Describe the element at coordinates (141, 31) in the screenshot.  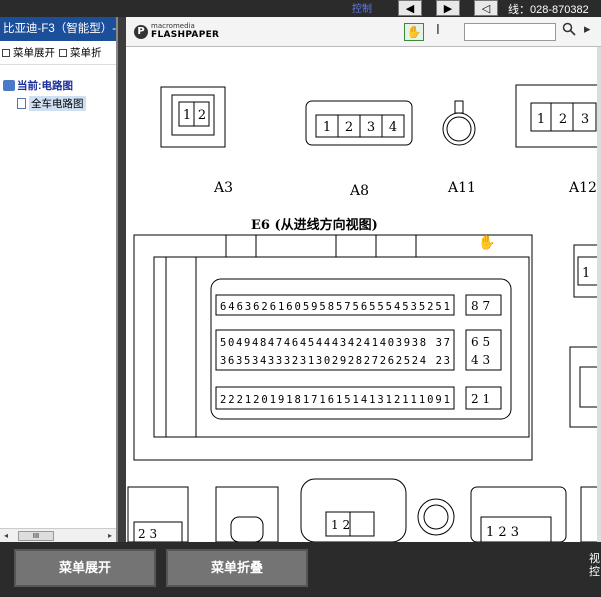
I see `flashpaper-logo-icon: P` at that location.